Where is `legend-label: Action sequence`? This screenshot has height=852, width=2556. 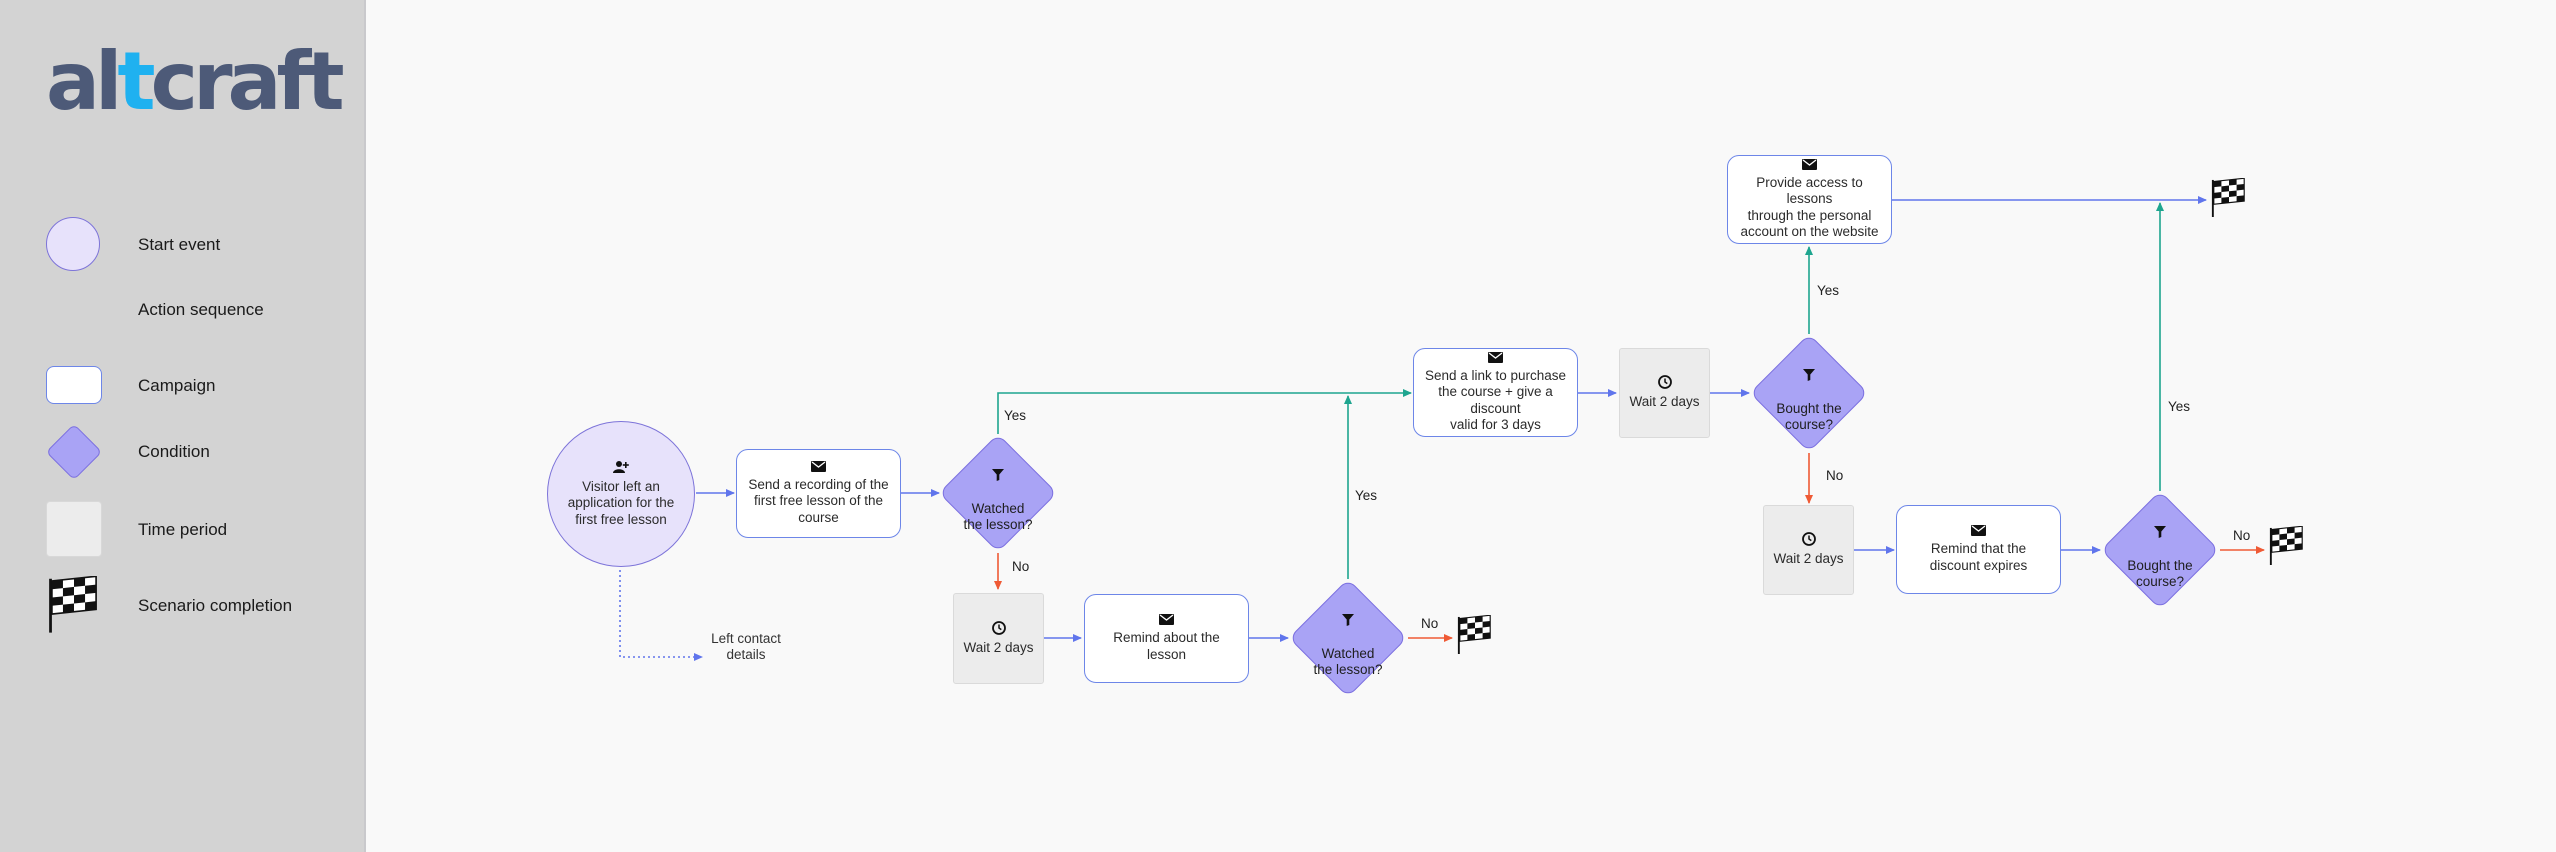 legend-label: Action sequence is located at coordinates (201, 309).